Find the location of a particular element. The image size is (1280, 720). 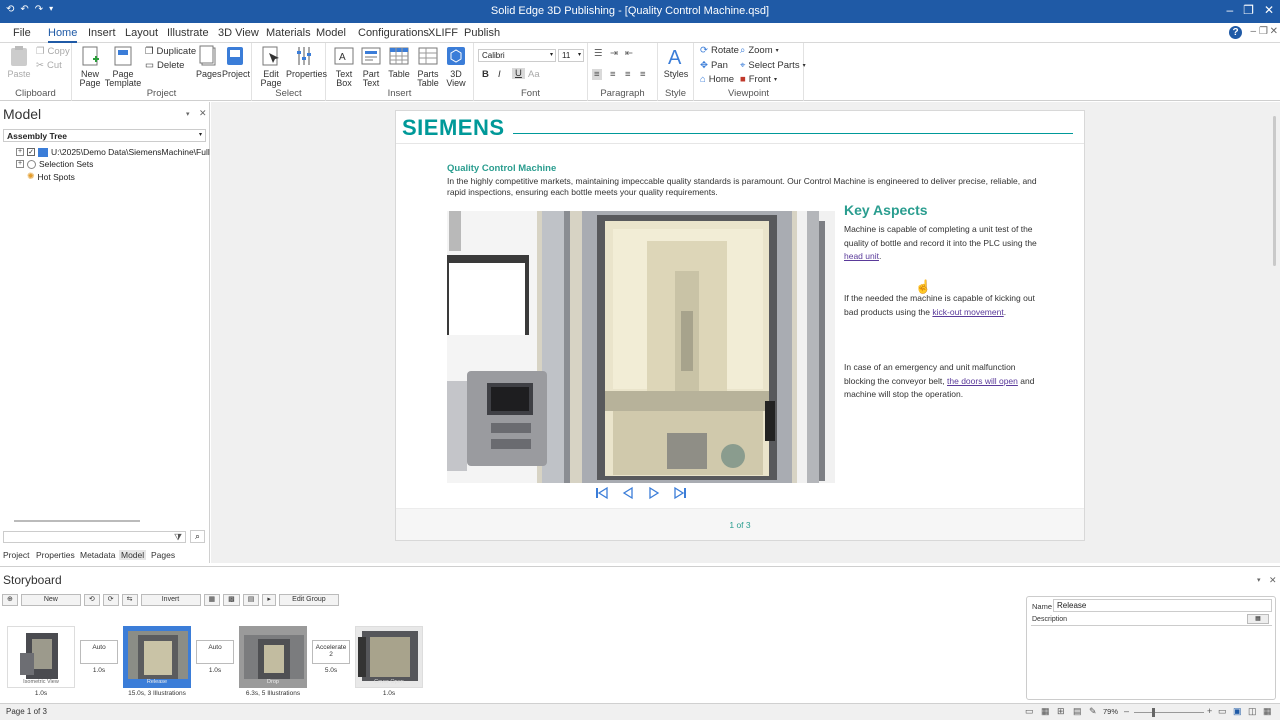

pages-button: Pages is located at coordinates (209, 62).